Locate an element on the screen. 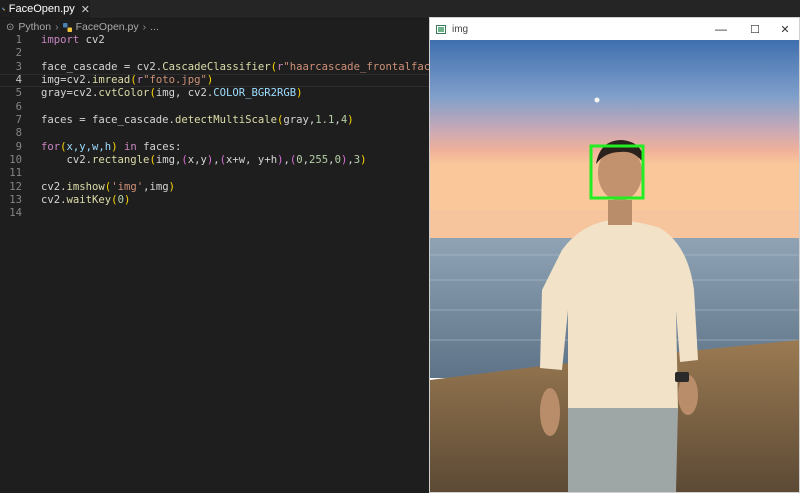  code-line: 8 is located at coordinates (18, 133).